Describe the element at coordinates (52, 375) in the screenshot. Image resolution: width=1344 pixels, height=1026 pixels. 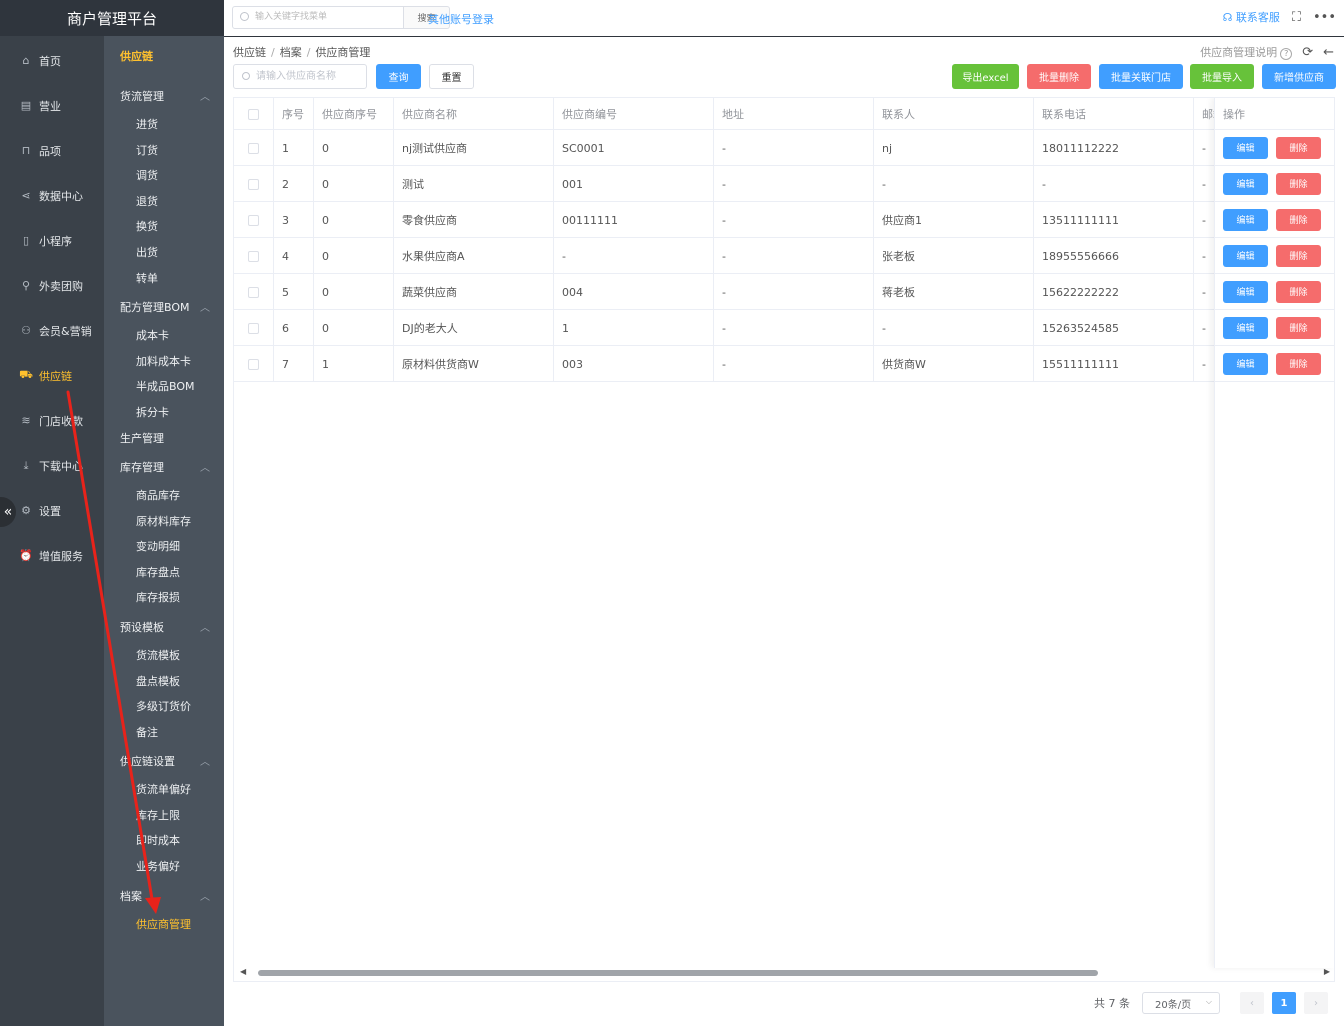
I see `nav-item: ⛟ 供应链` at that location.